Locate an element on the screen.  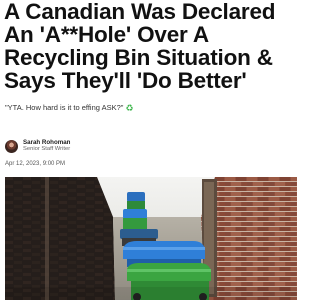
author-role: Senior Staff Writer is located at coordinates (47, 149).